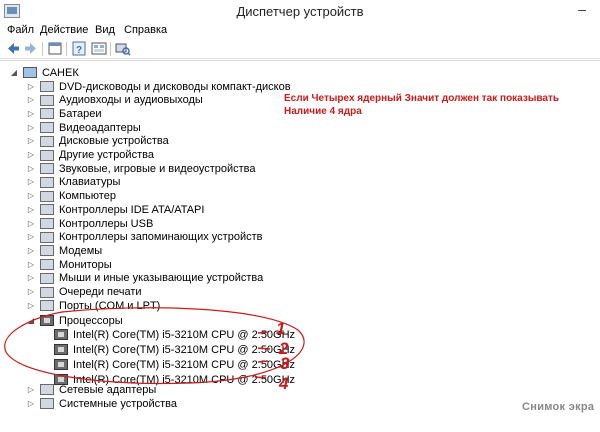  Describe the element at coordinates (31, 48) in the screenshot. I see `forward-icon` at that location.